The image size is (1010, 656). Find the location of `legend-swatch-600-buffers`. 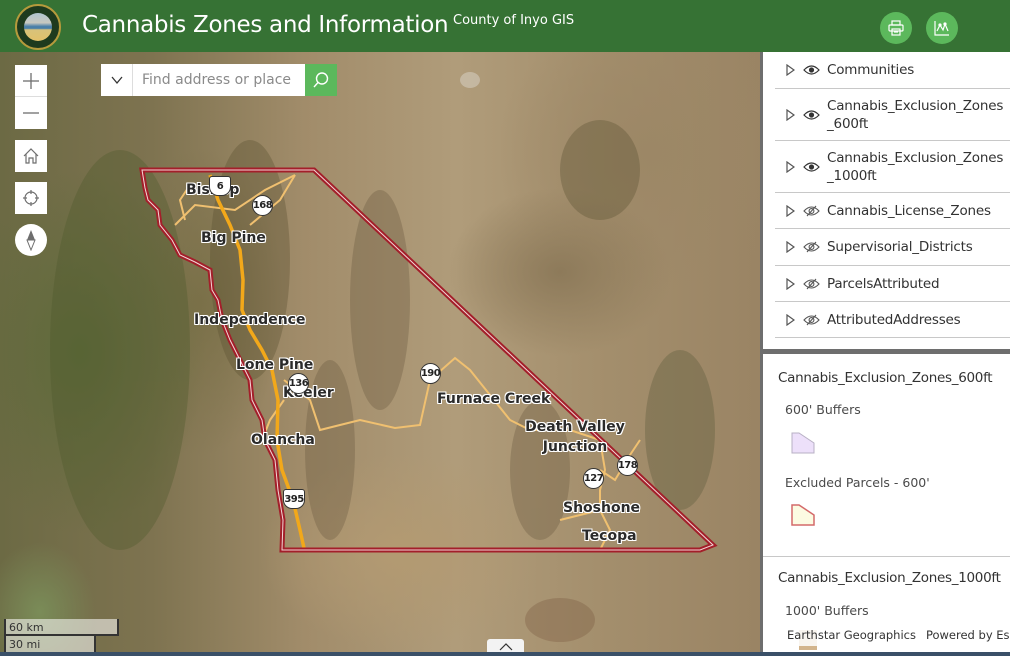

legend-swatch-600-buffers is located at coordinates (803, 443).